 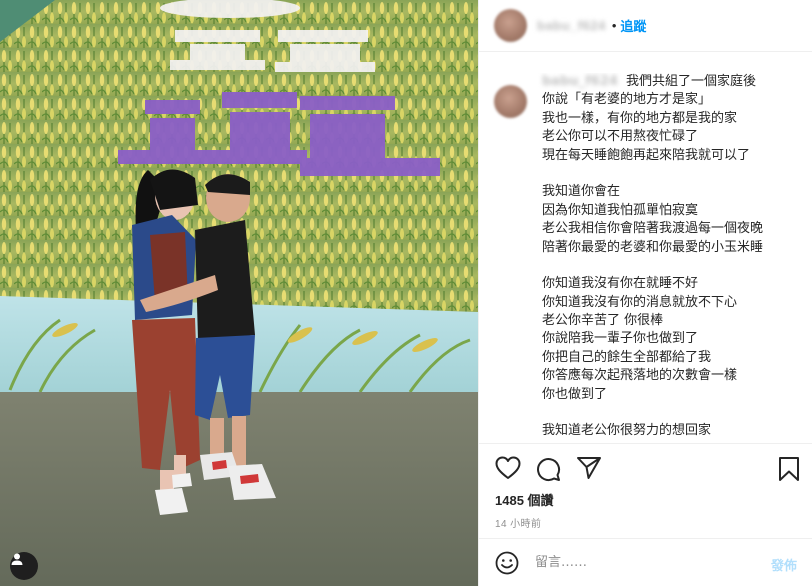 I want to click on follow-button: 追蹤, so click(x=633, y=25).